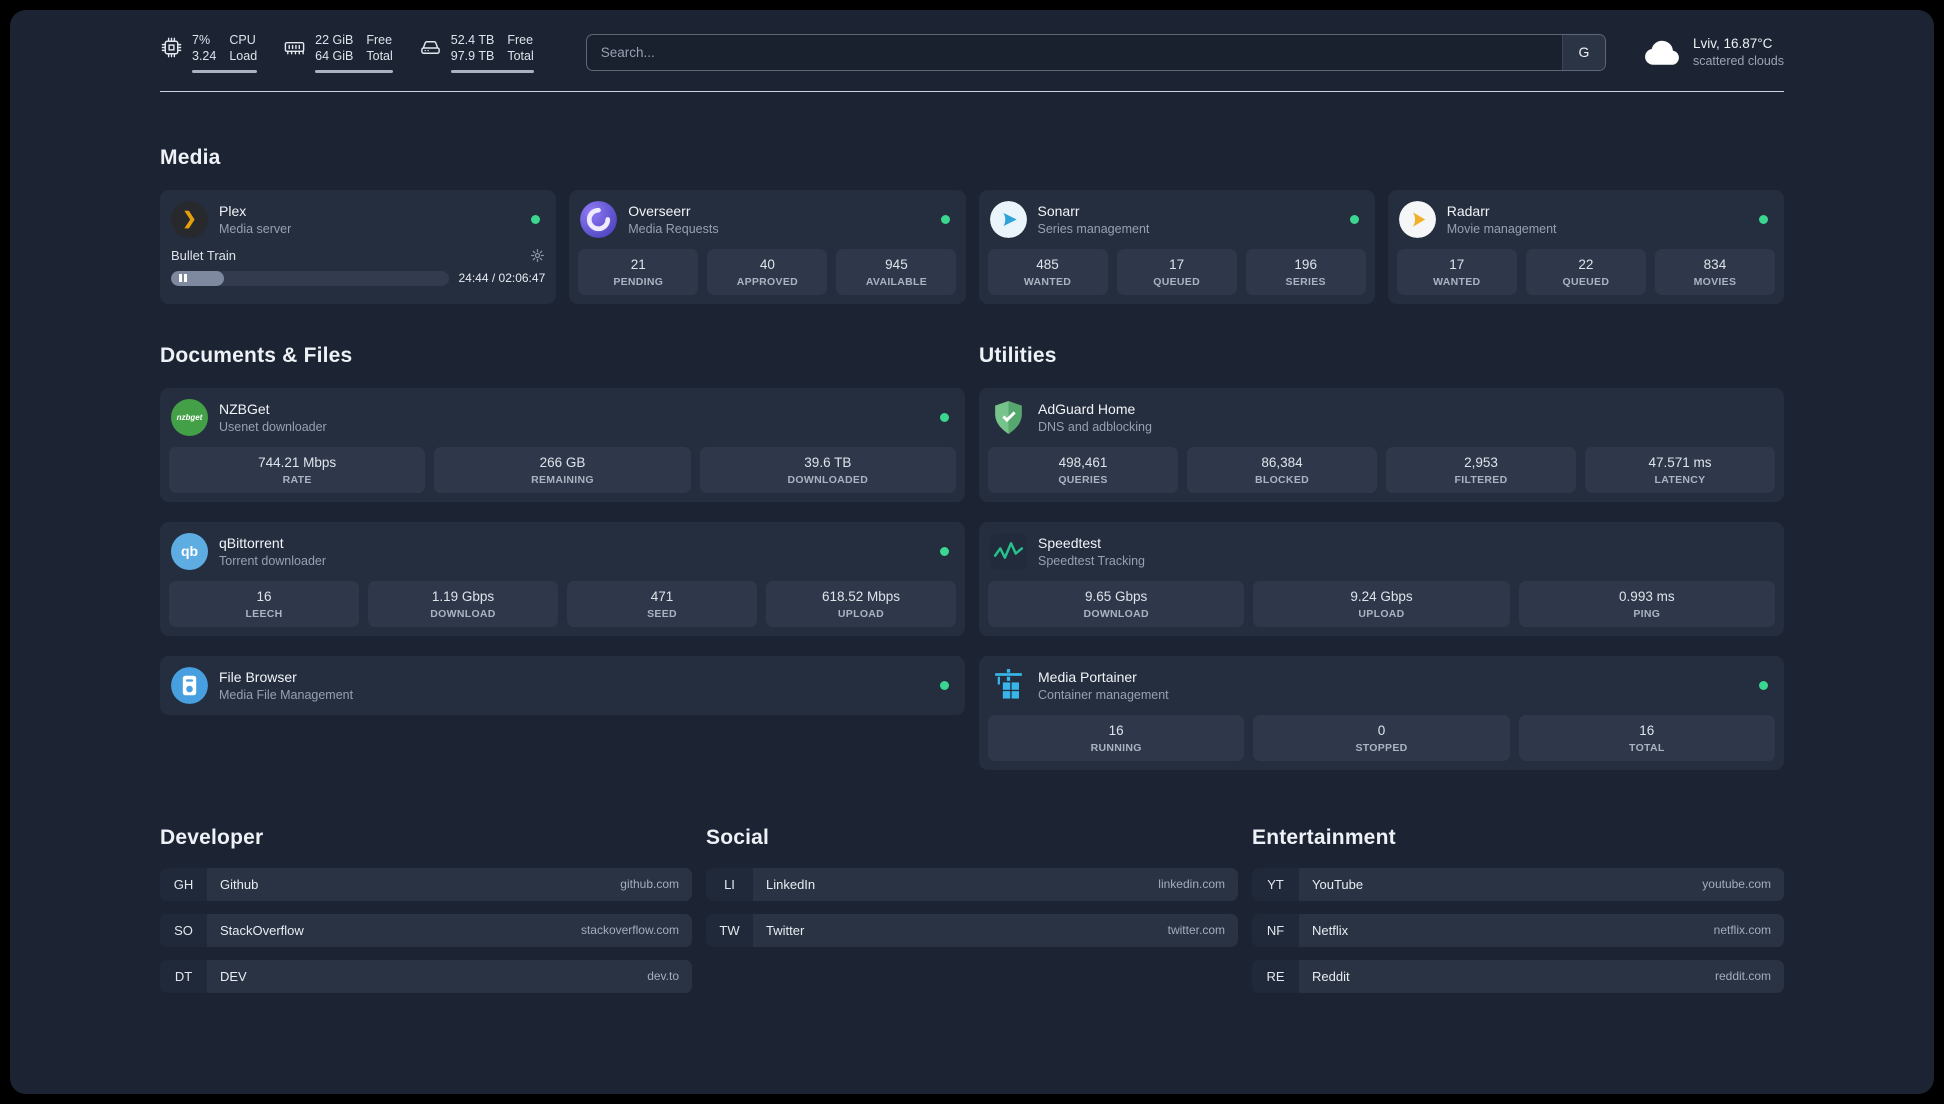  Describe the element at coordinates (1742, 976) in the screenshot. I see `bookmark-url: reddit.com` at that location.